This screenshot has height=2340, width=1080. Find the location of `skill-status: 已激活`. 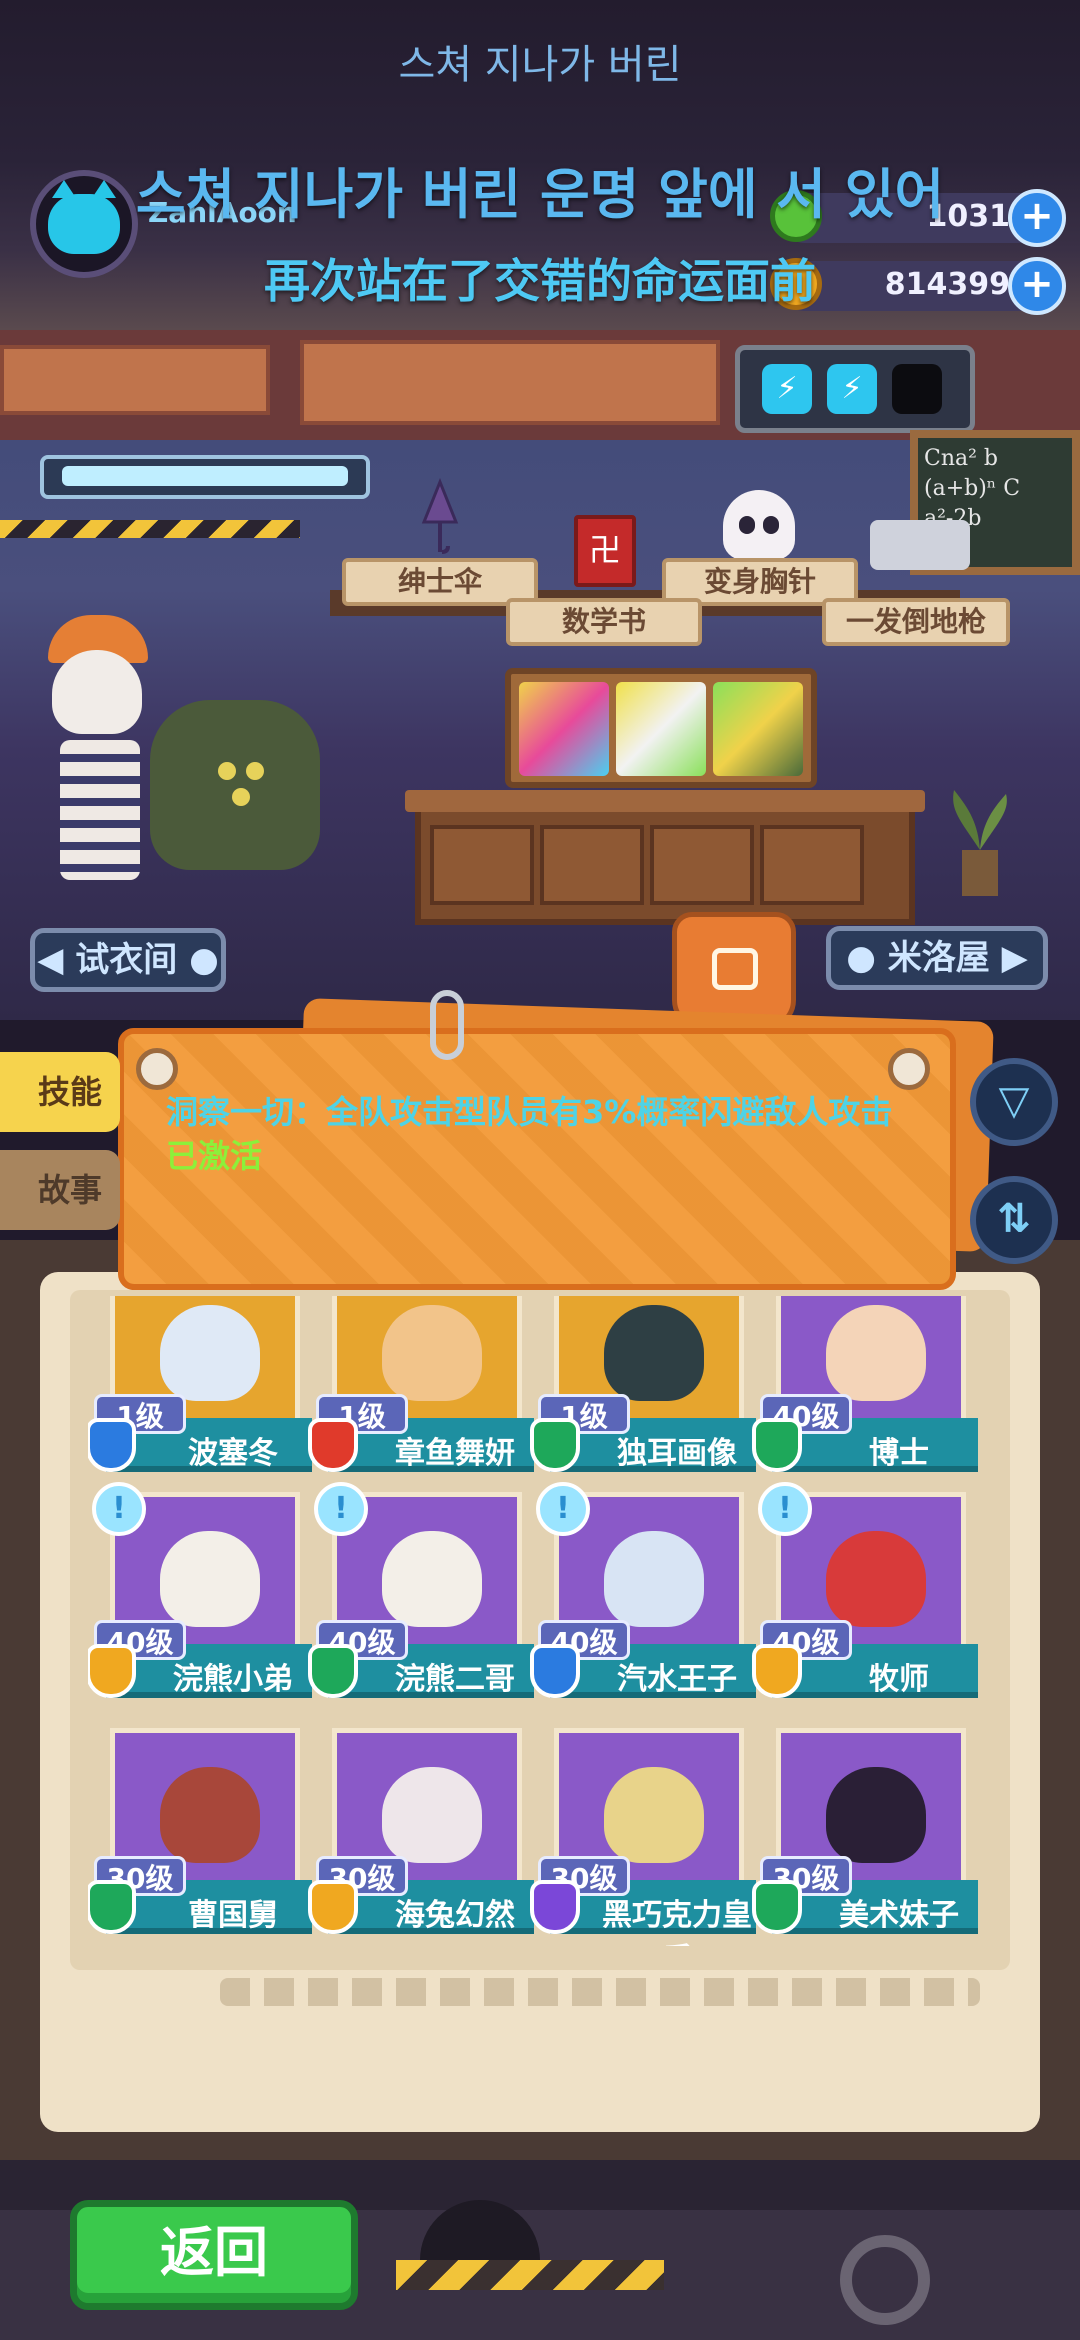

skill-status: 已激活 is located at coordinates (214, 1156).